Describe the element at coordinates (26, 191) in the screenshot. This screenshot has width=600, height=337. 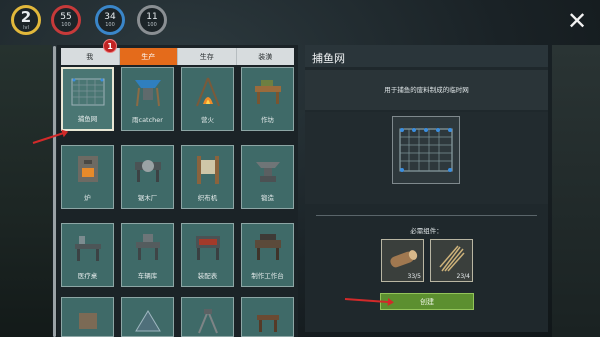
I see `background-scene-left` at that location.